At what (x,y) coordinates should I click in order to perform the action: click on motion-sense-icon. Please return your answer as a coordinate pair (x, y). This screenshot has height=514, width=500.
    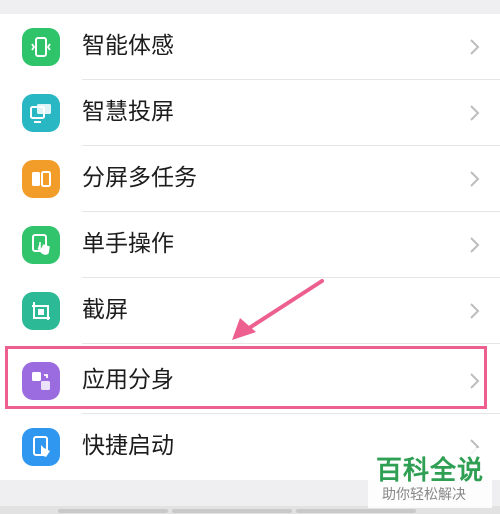
    Looking at the image, I should click on (41, 47).